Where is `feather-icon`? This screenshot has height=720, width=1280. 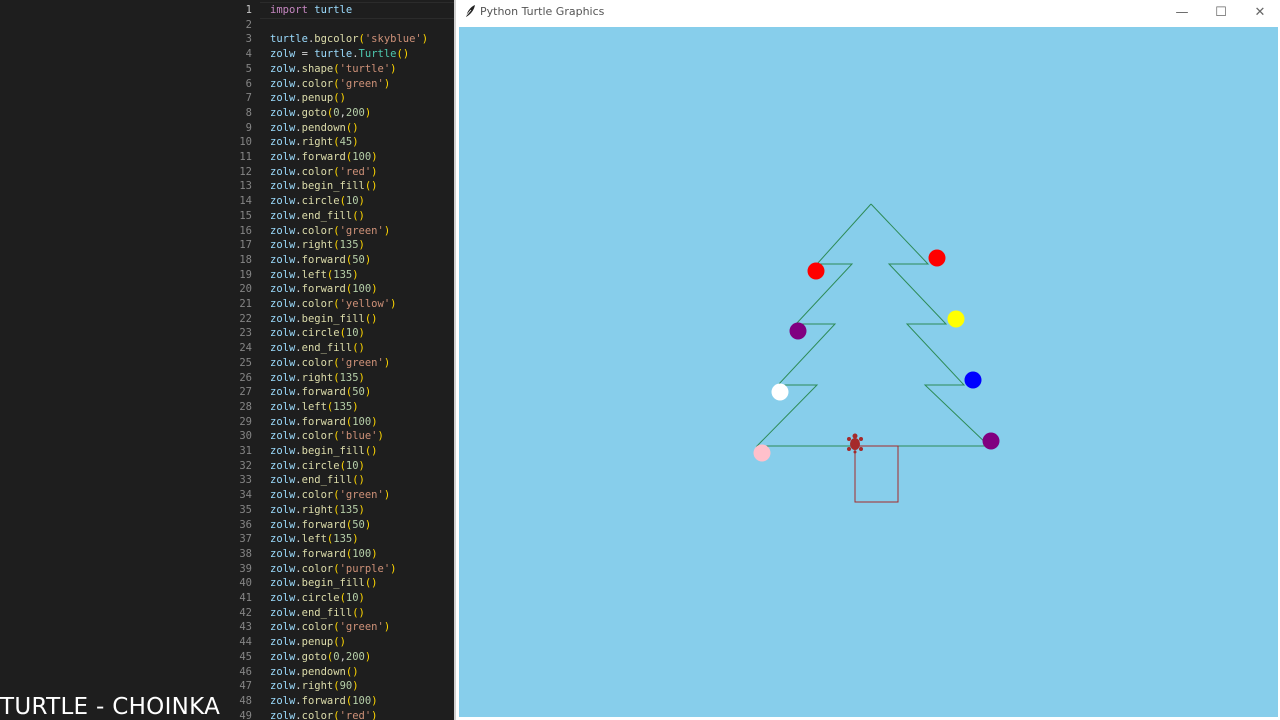 feather-icon is located at coordinates (469, 11).